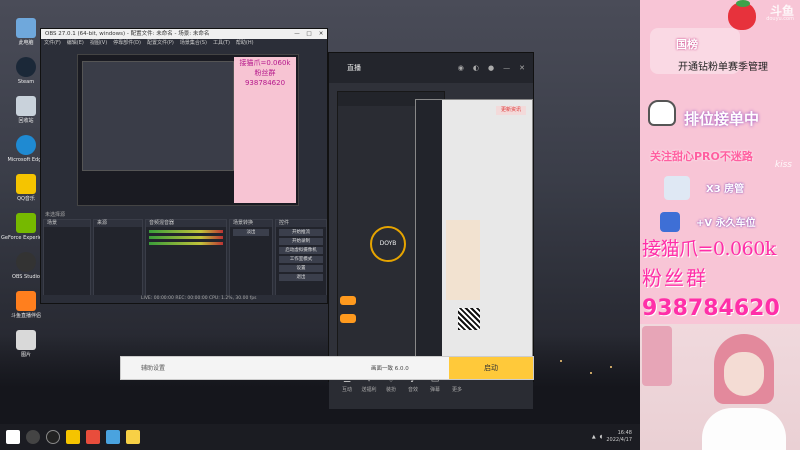  Describe the element at coordinates (388, 244) in the screenshot. I see `live-status-ring: DOYB` at that location.